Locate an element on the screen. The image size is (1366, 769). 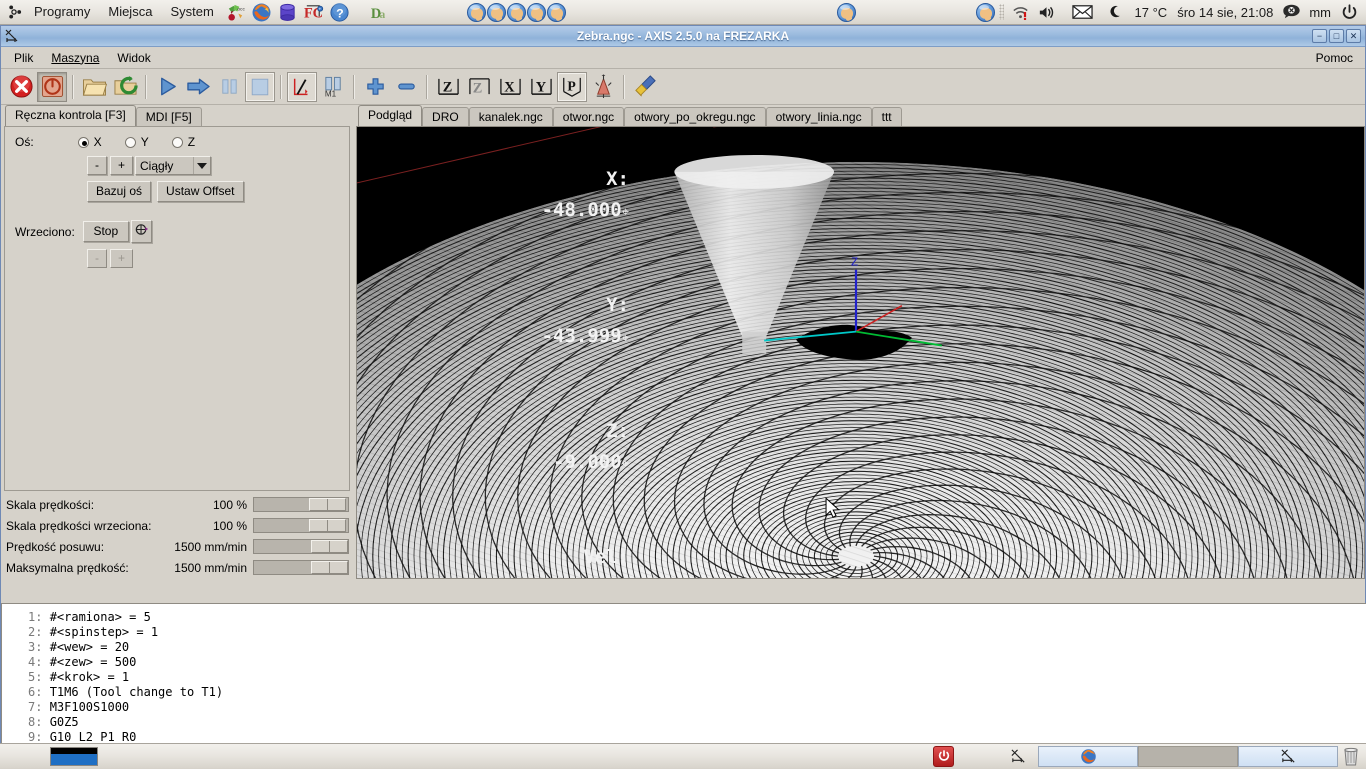
volume-icon is located at coordinates (1047, 12).